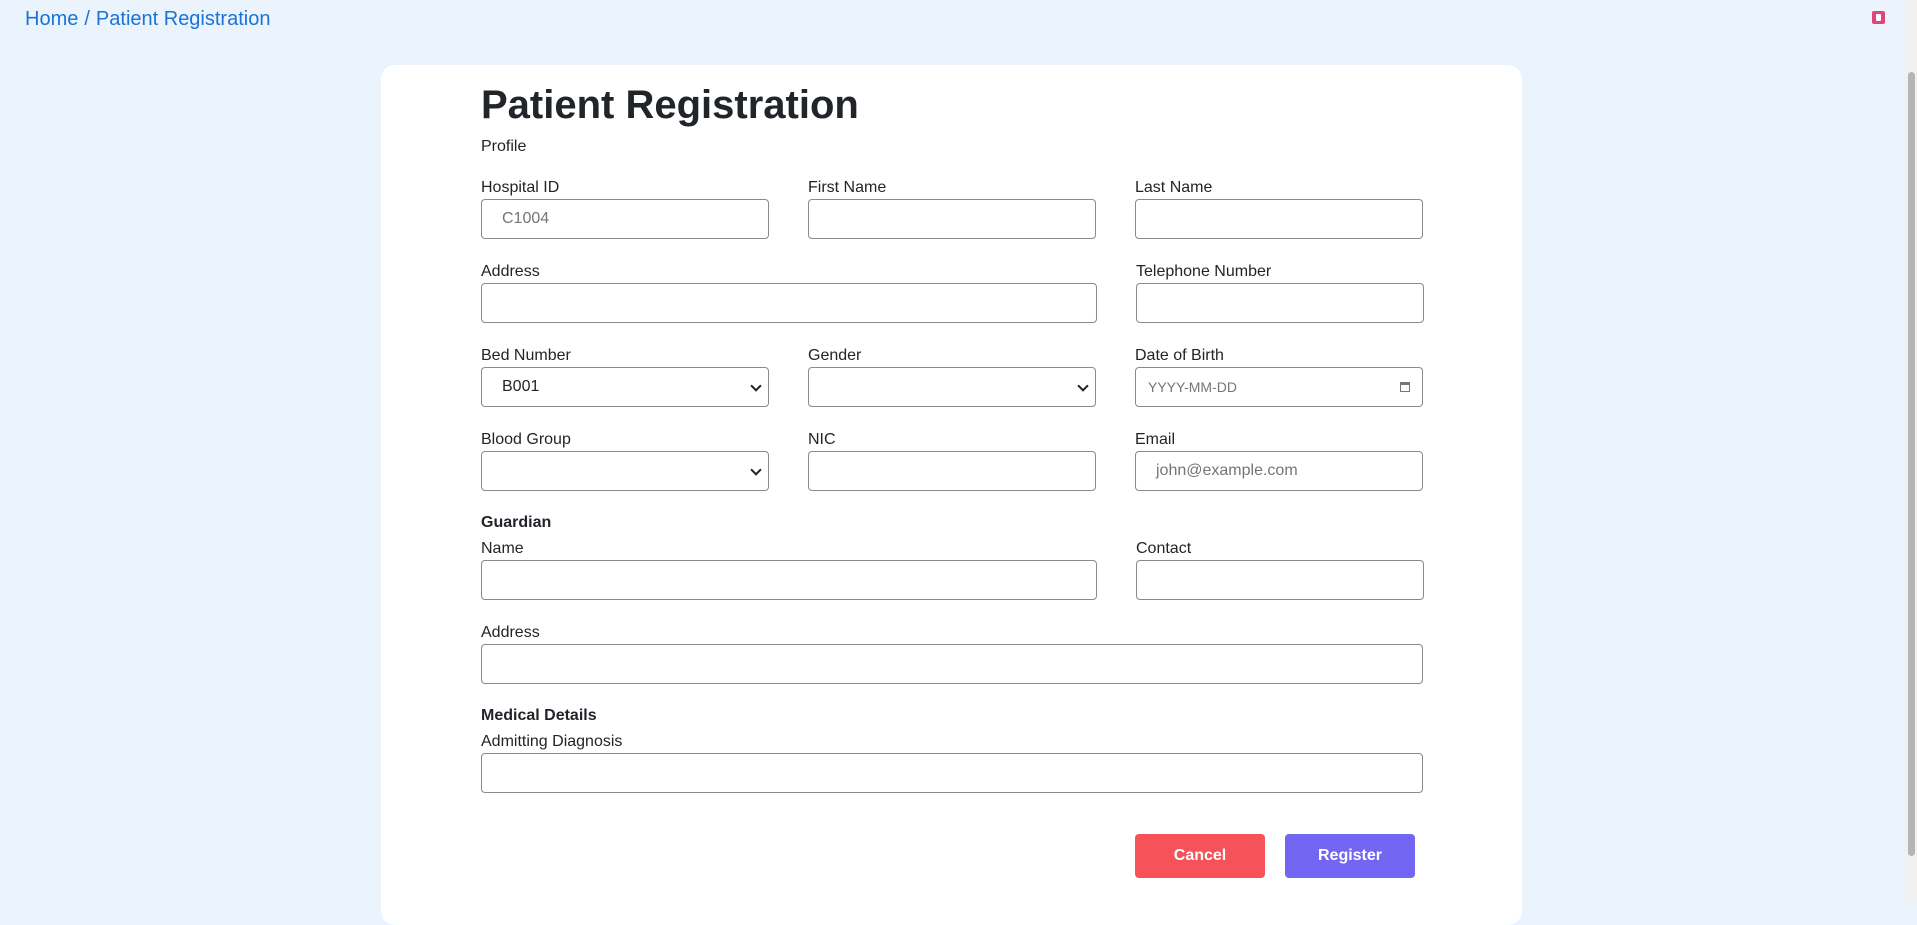 Image resolution: width=1917 pixels, height=925 pixels. I want to click on dob-label: Date of Birth, so click(1179, 355).